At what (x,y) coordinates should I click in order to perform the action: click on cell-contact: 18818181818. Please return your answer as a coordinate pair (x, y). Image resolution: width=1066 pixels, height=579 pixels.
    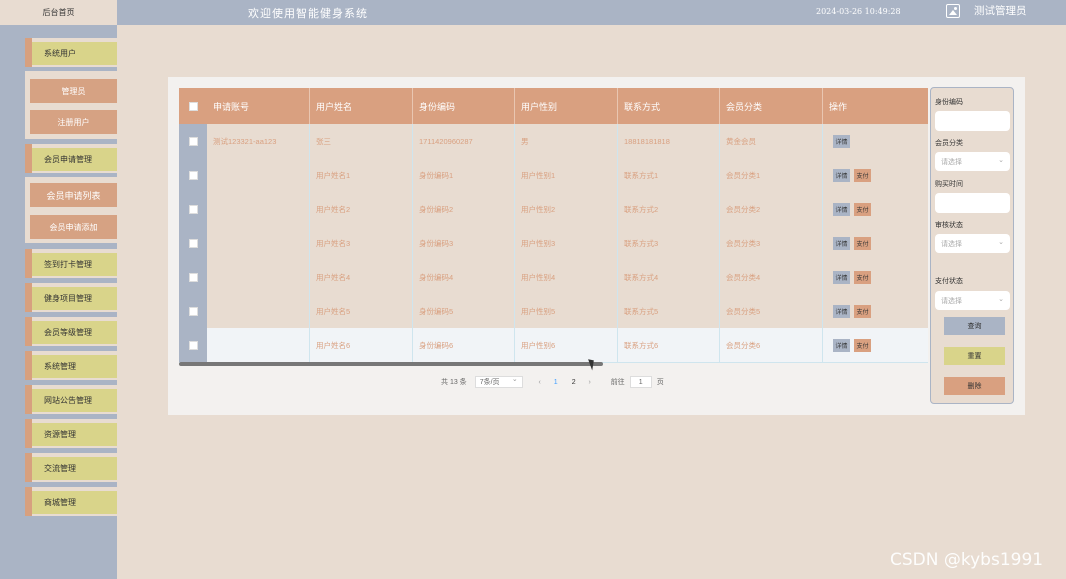
    Looking at the image, I should click on (669, 141).